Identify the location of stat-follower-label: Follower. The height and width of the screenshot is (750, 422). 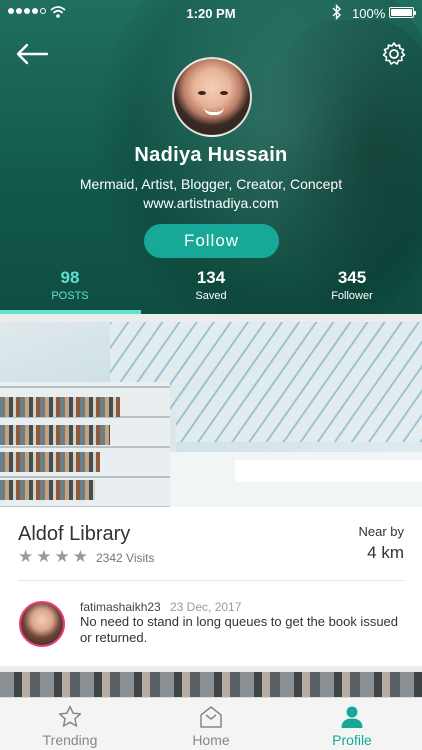
(352, 296).